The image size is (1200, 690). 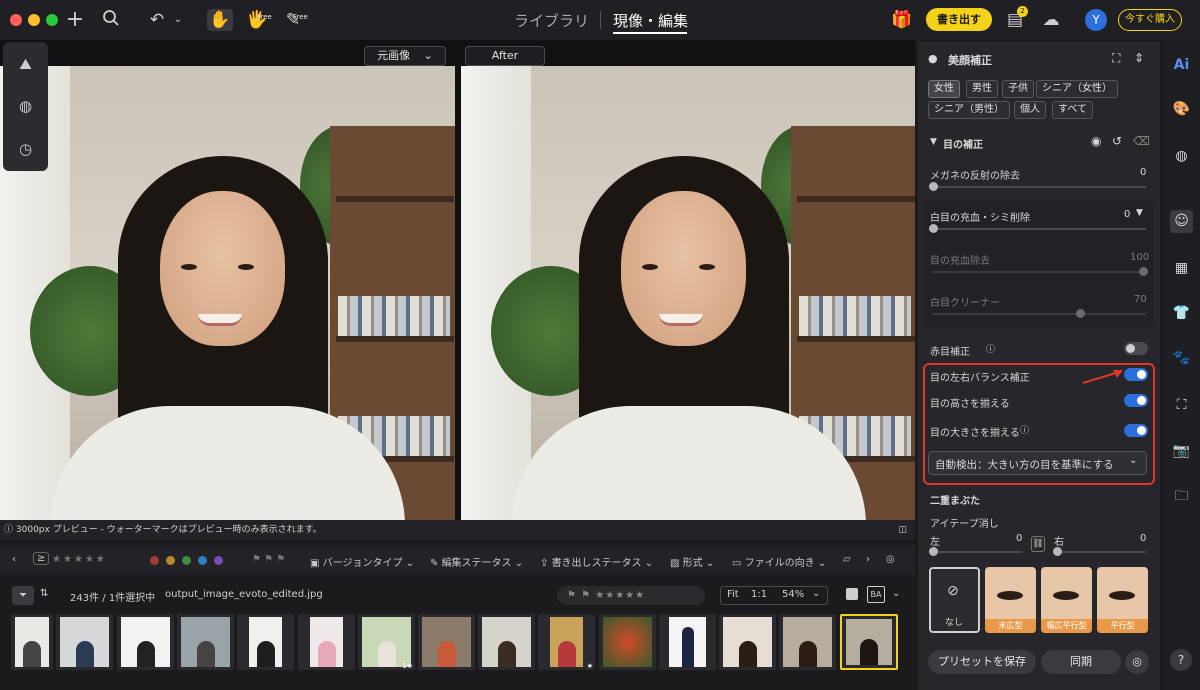 I want to click on orientation-filter: ▭ ファイルの向き ⌄, so click(x=779, y=561).